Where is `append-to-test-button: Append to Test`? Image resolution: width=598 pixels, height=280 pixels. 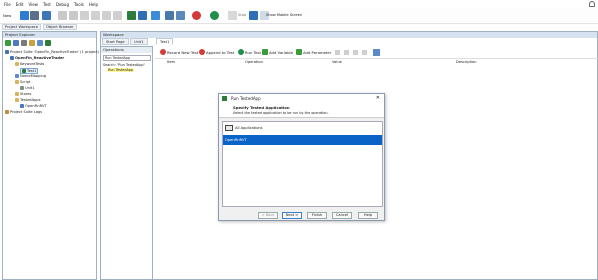 append-to-test-button: Append to Test is located at coordinates (216, 52).